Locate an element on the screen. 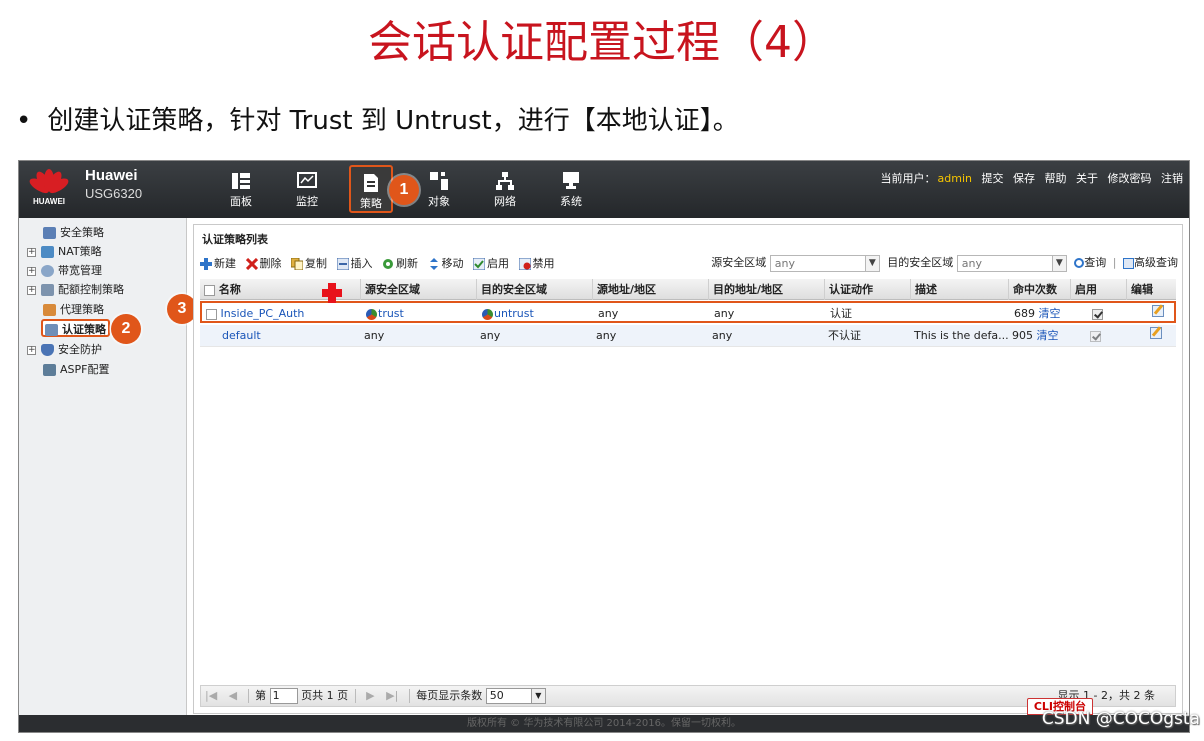 The image size is (1204, 741). nav-network: 网络 is located at coordinates (505, 189).